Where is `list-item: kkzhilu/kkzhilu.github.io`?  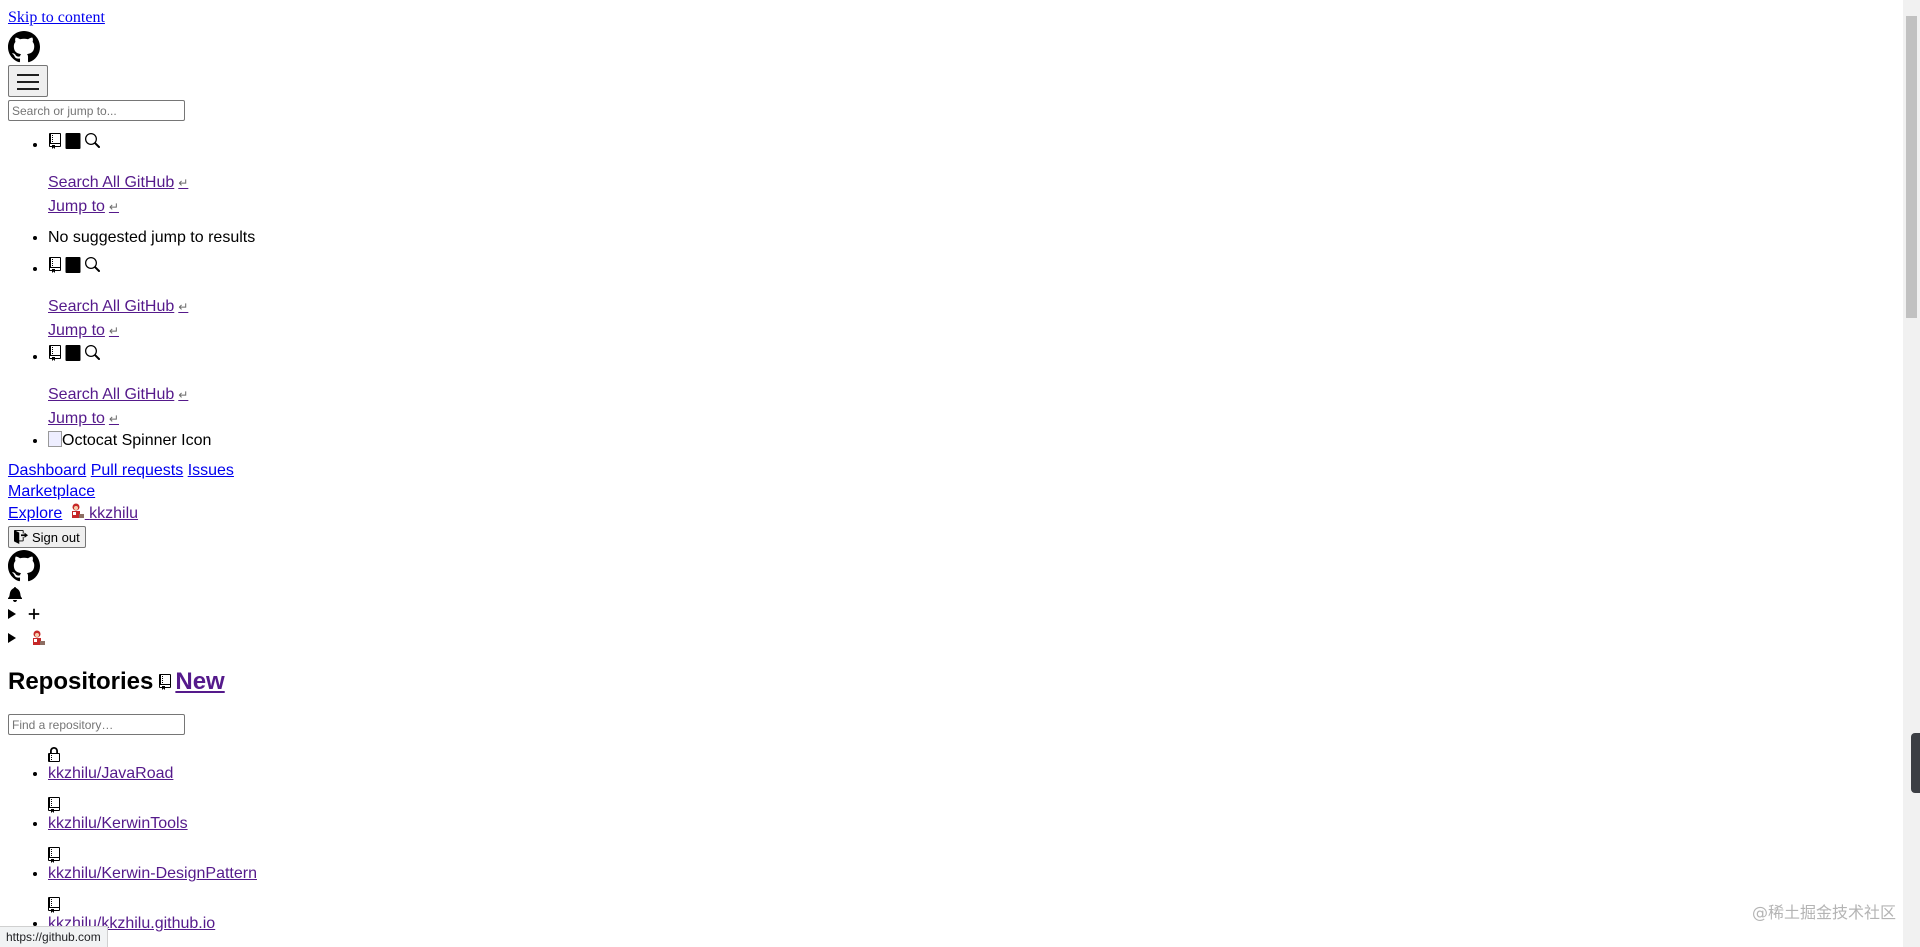 list-item: kkzhilu/kkzhilu.github.io is located at coordinates (974, 915).